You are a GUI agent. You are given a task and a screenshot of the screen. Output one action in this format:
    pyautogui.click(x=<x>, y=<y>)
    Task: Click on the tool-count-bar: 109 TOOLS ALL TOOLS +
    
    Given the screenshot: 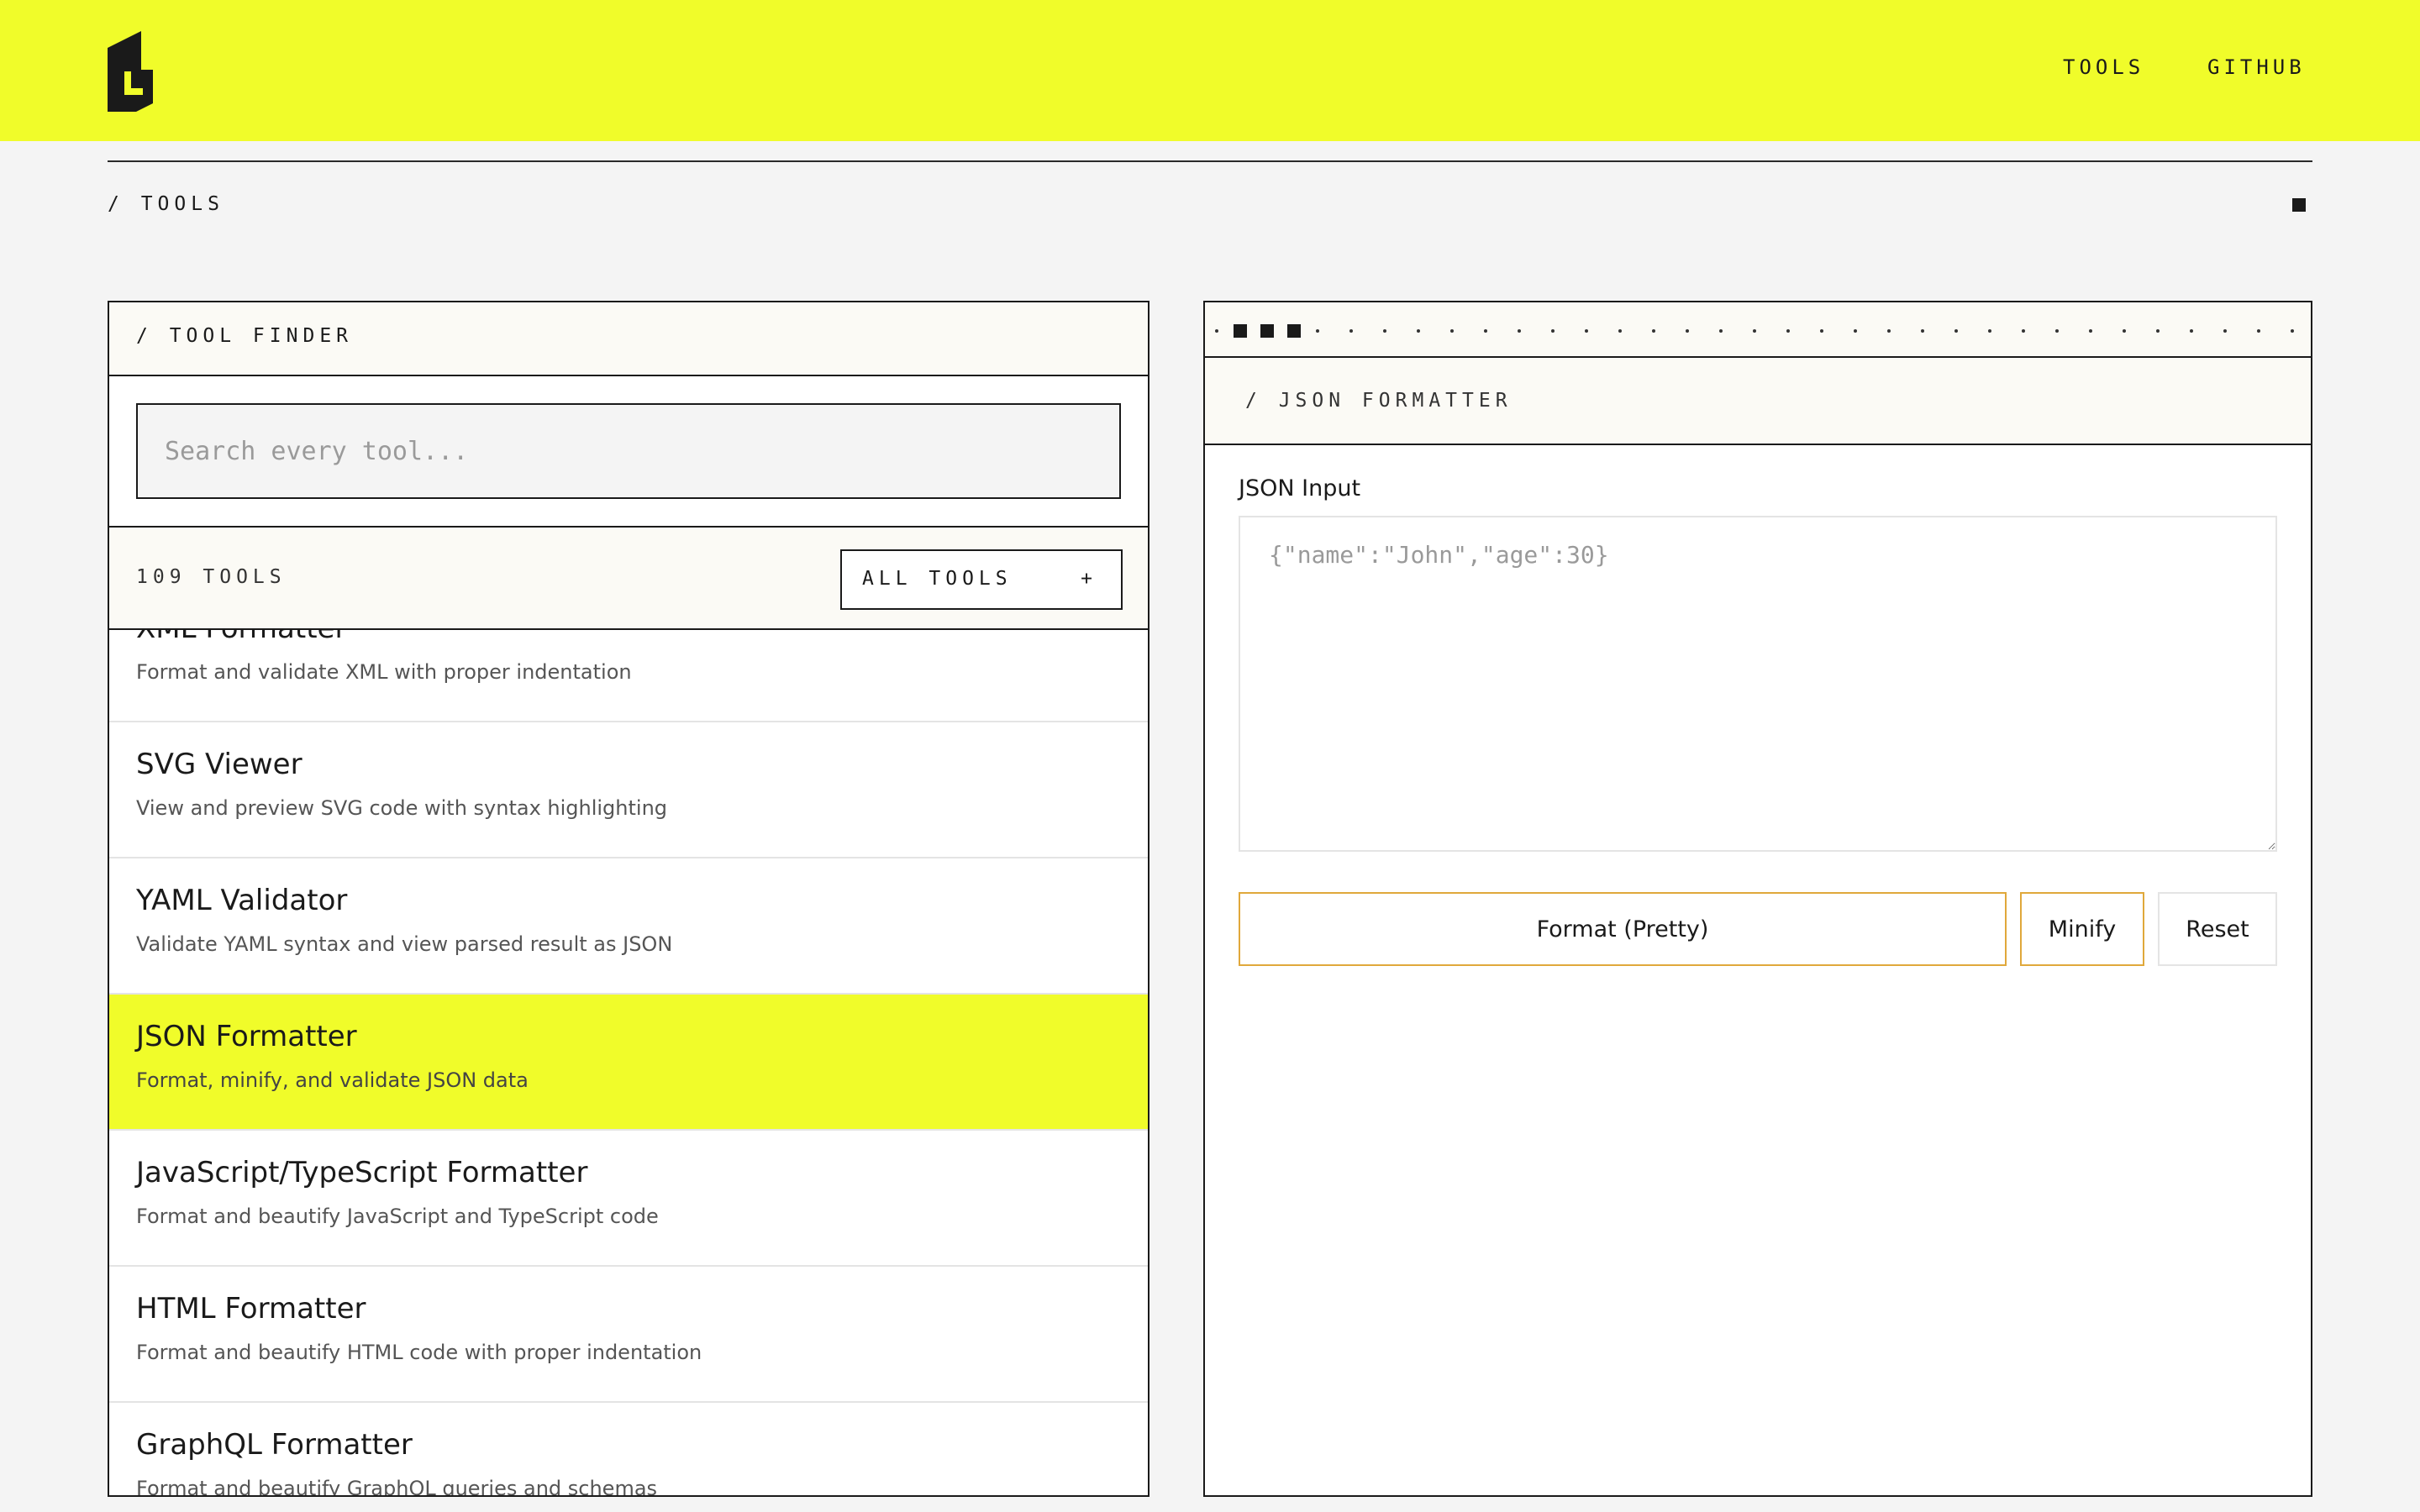 What is the action you would take?
    pyautogui.click(x=628, y=579)
    